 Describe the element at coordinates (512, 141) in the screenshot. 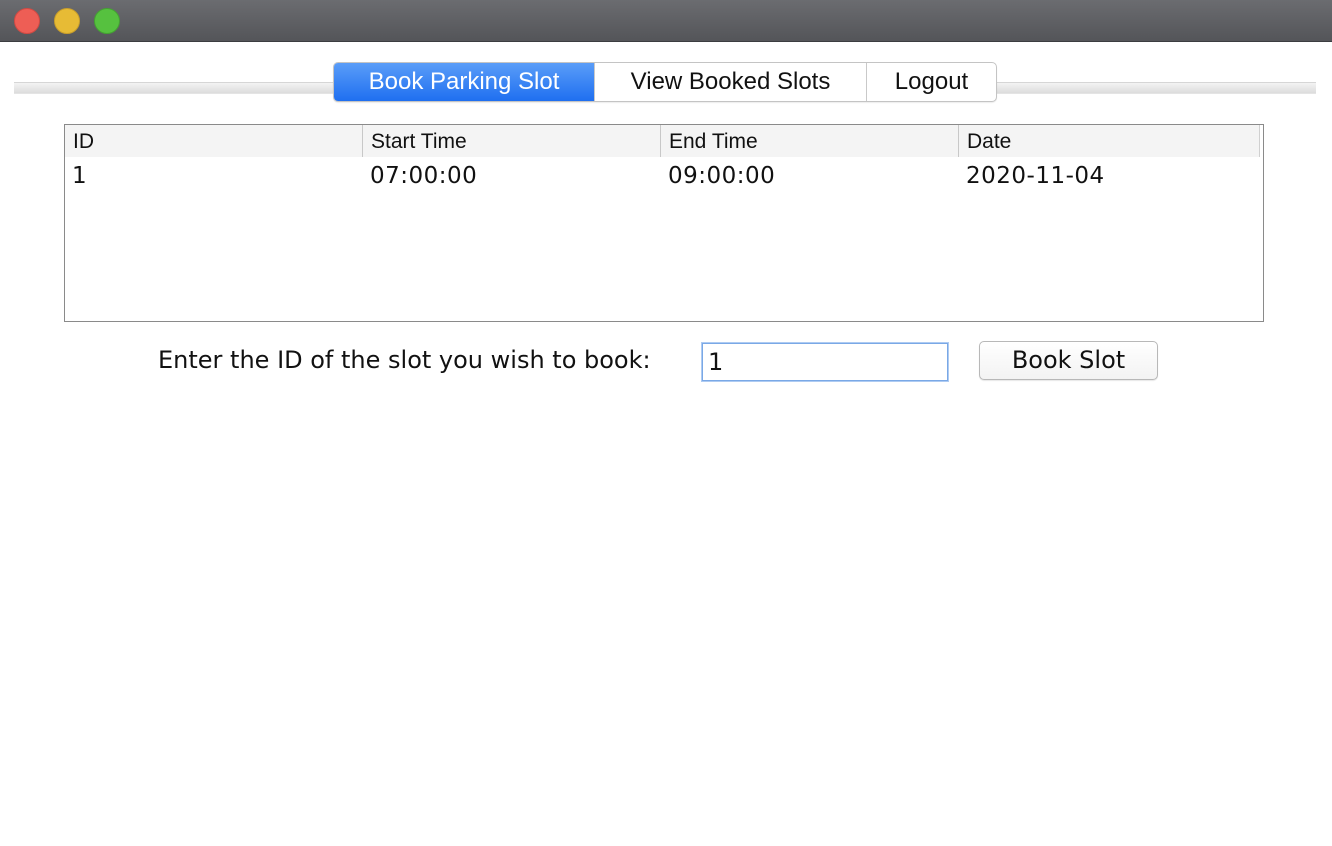

I see `column-header-start-time: Start Time` at that location.